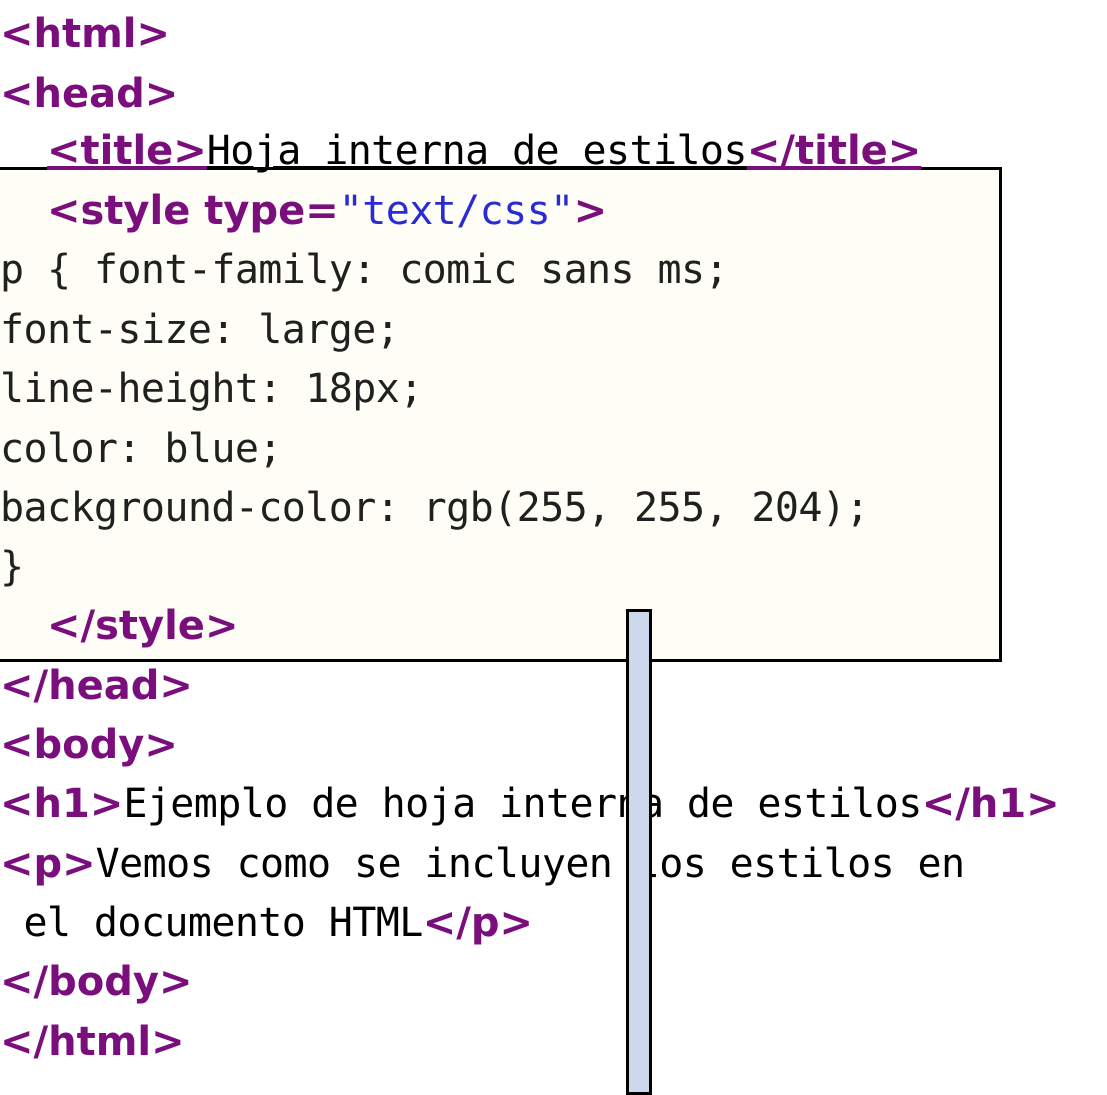 The height and width of the screenshot is (1095, 1107). I want to click on code-tag-token: <h1>, so click(62, 804).